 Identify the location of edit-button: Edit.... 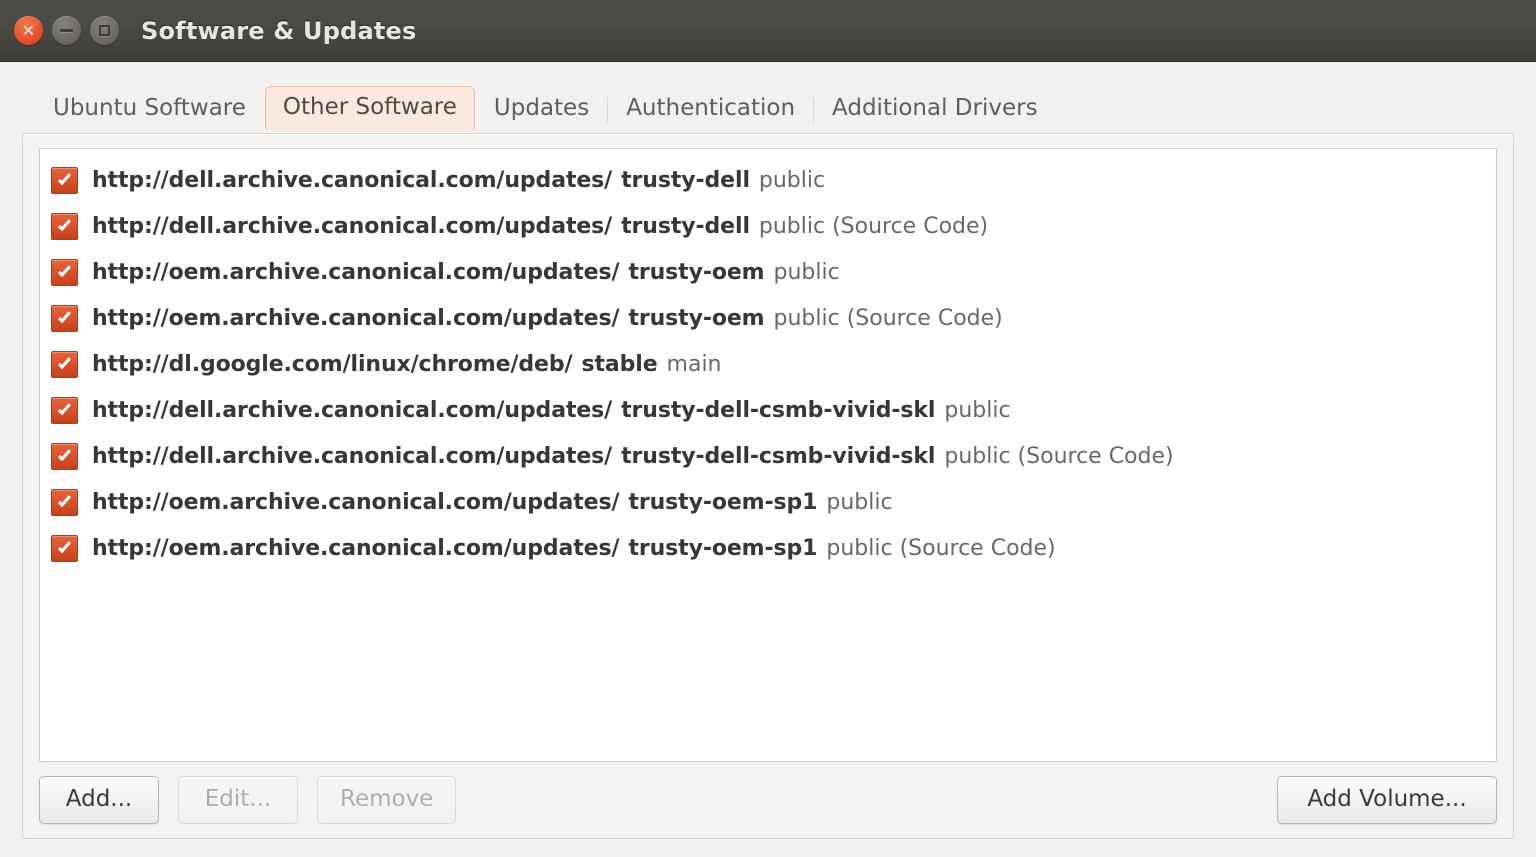
(238, 799).